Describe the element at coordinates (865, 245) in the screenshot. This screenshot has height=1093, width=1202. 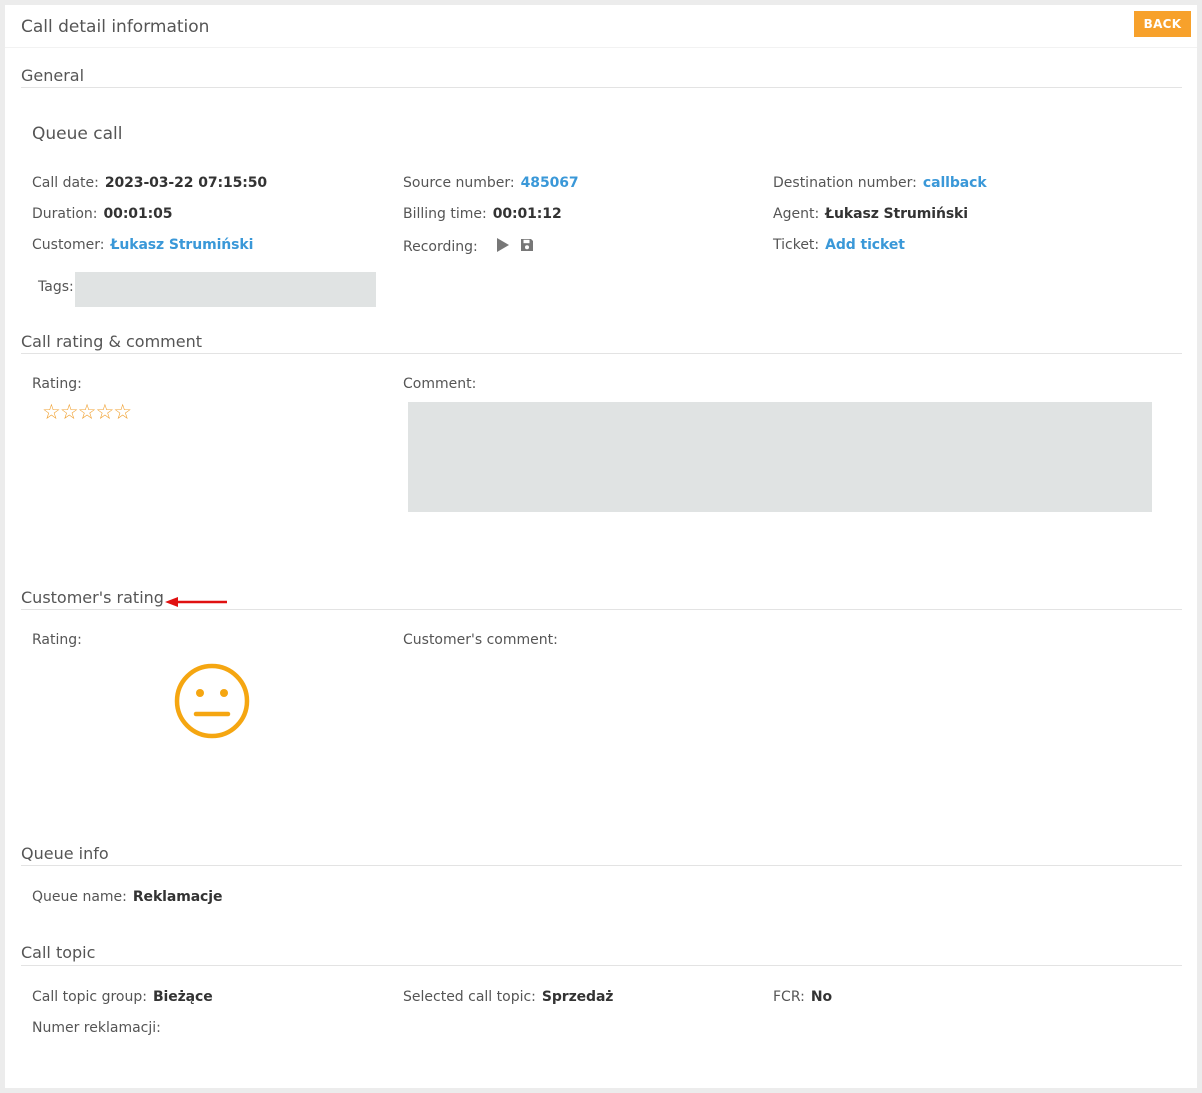
I see `add-ticket-link: Add ticket` at that location.